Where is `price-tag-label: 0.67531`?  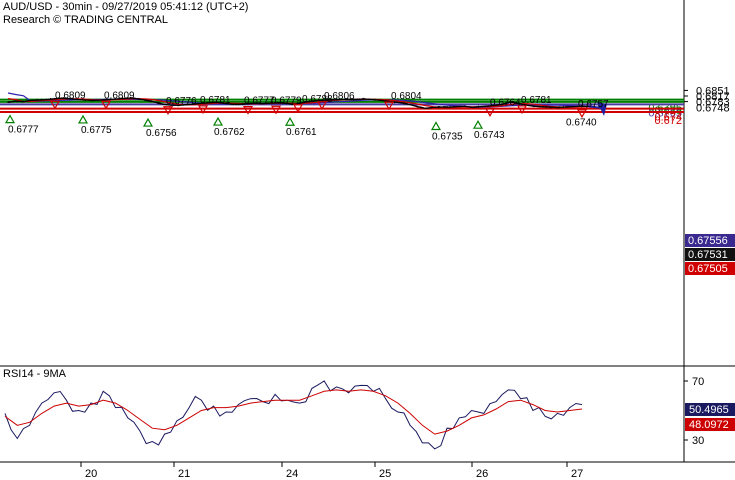 price-tag-label: 0.67531 is located at coordinates (708, 255).